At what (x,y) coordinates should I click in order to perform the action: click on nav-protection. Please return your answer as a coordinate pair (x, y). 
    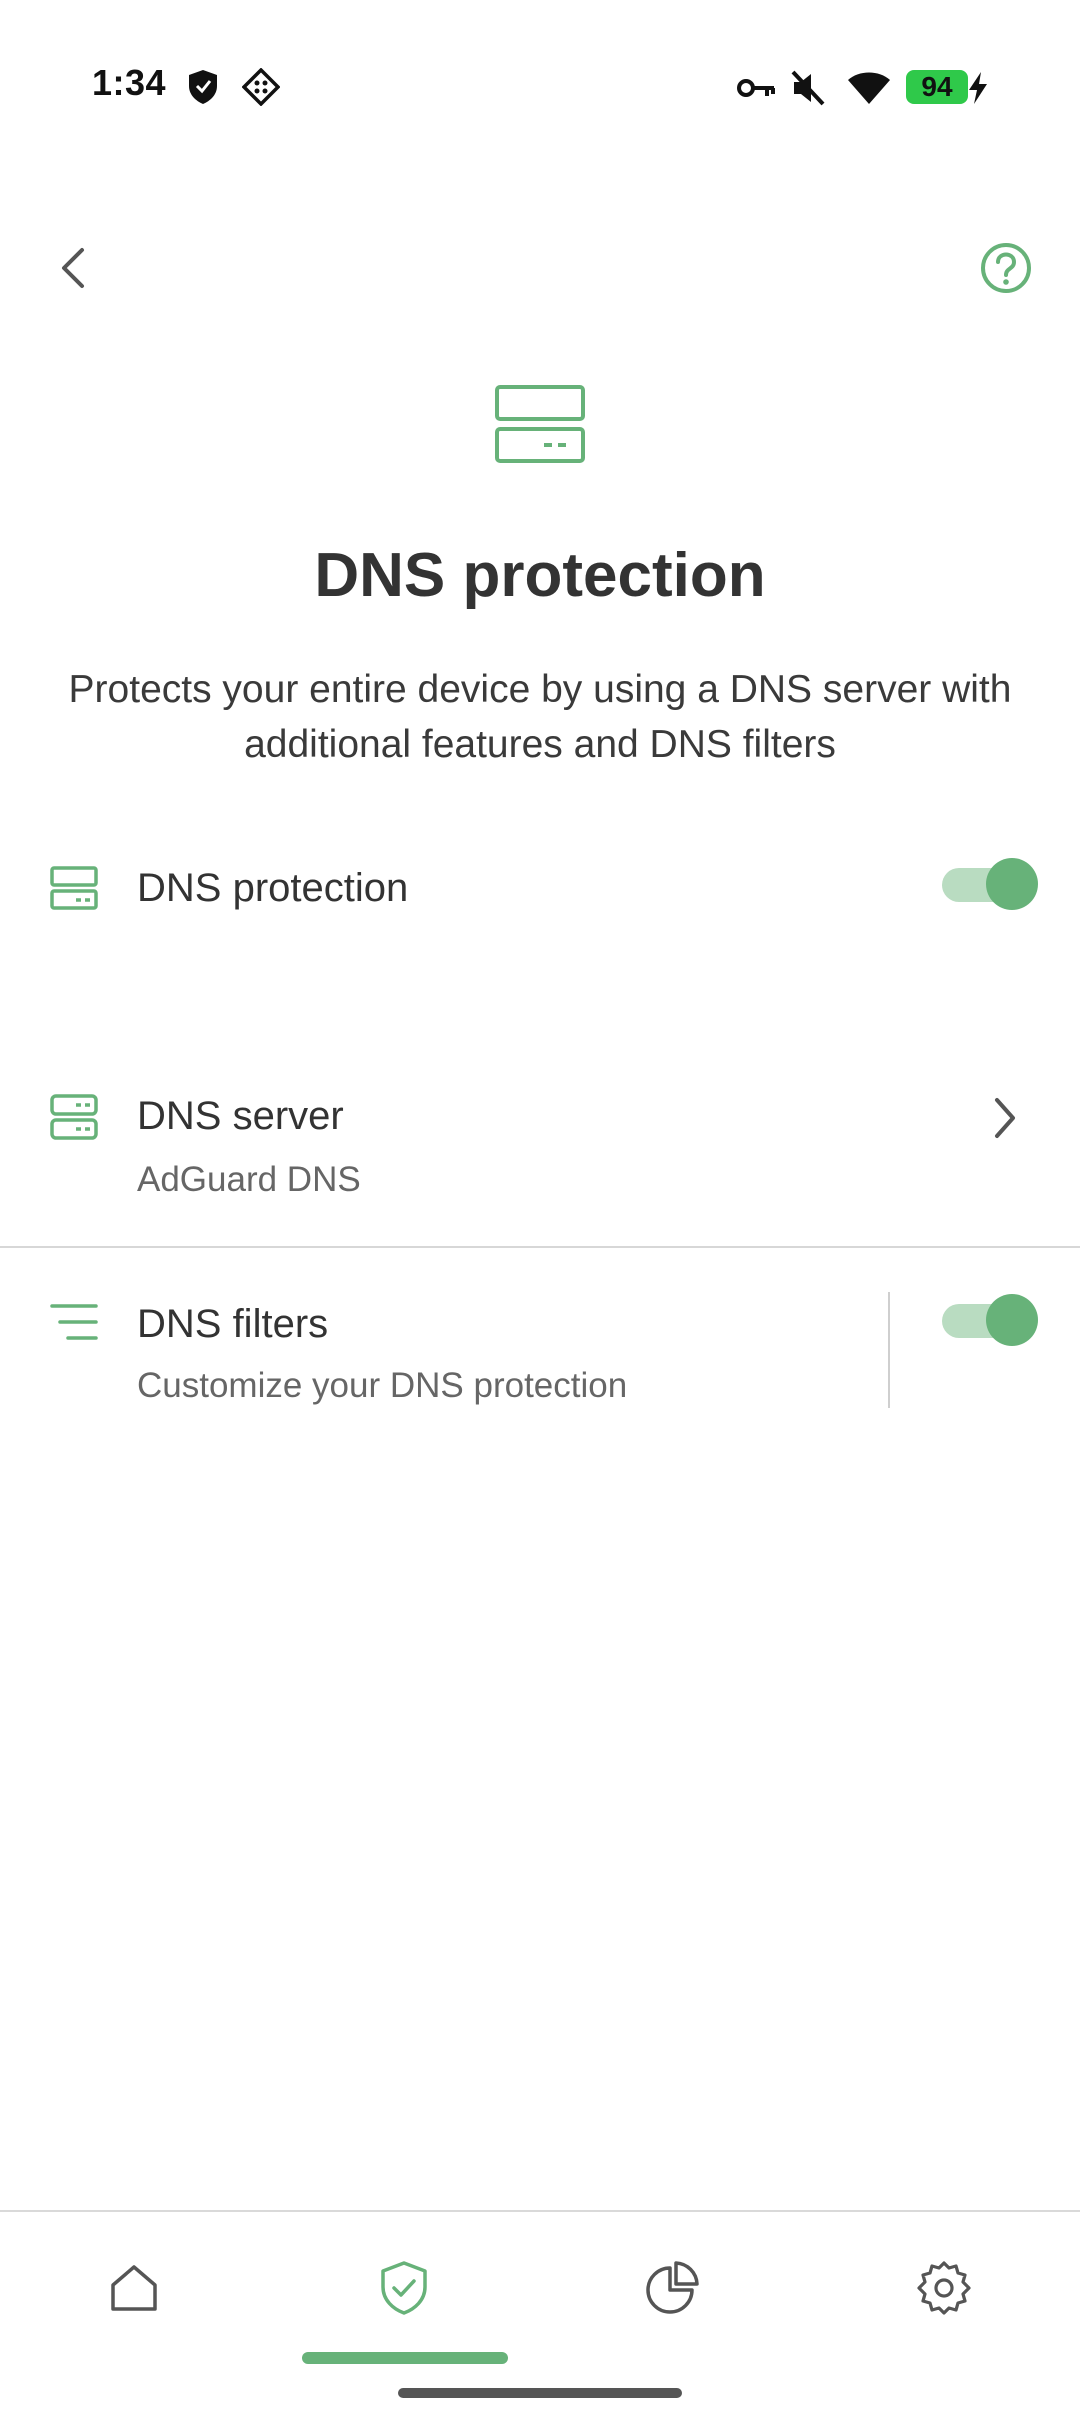
    Looking at the image, I should click on (404, 2288).